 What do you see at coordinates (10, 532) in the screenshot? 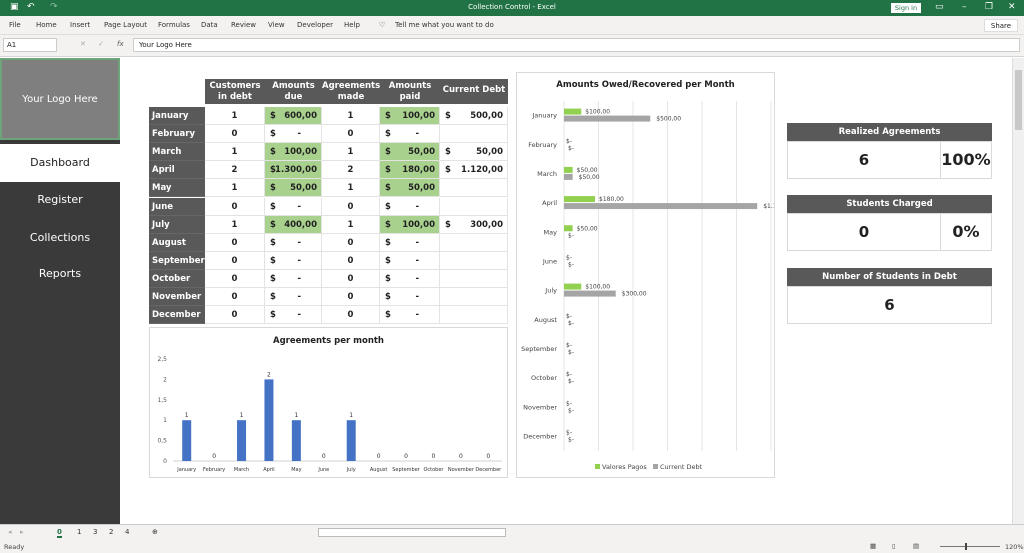
I see `prev-sheet-icon: ◂` at bounding box center [10, 532].